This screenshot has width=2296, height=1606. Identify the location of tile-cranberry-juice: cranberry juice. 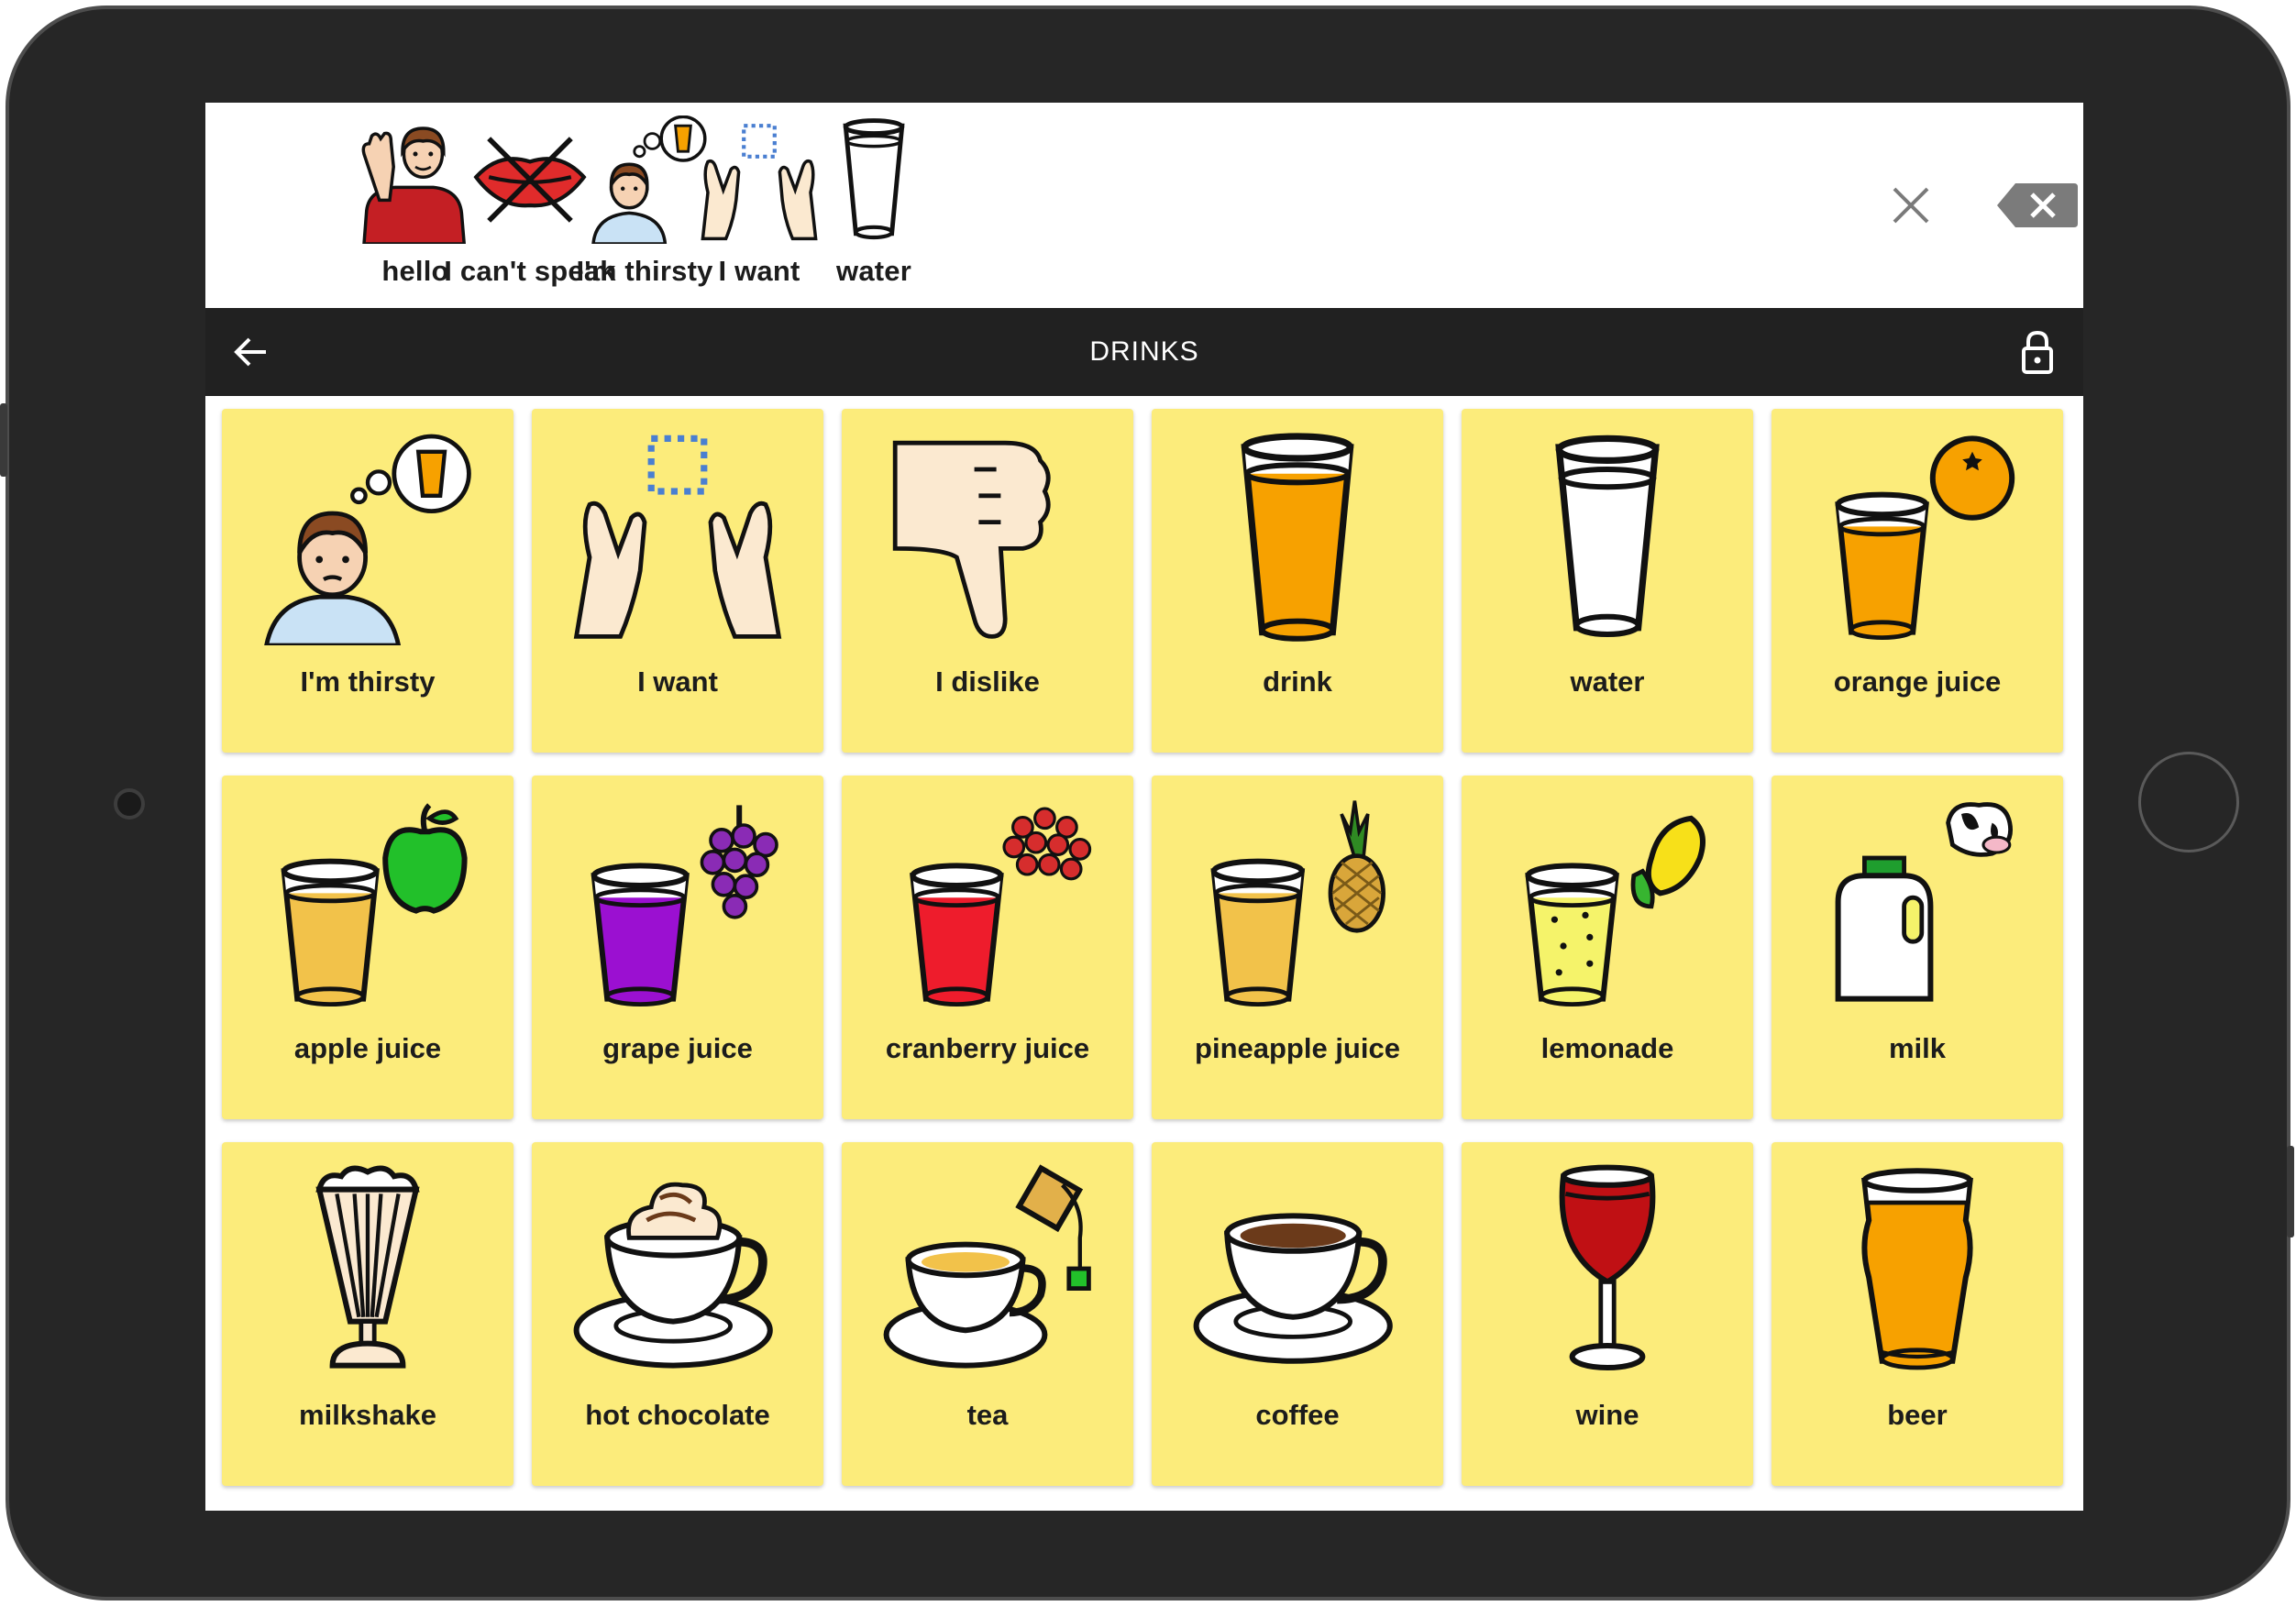
(987, 947).